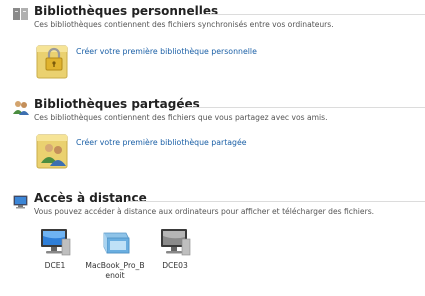 The width and height of the screenshot is (425, 296). Describe the element at coordinates (21, 14) in the screenshot. I see `library-icon` at that location.